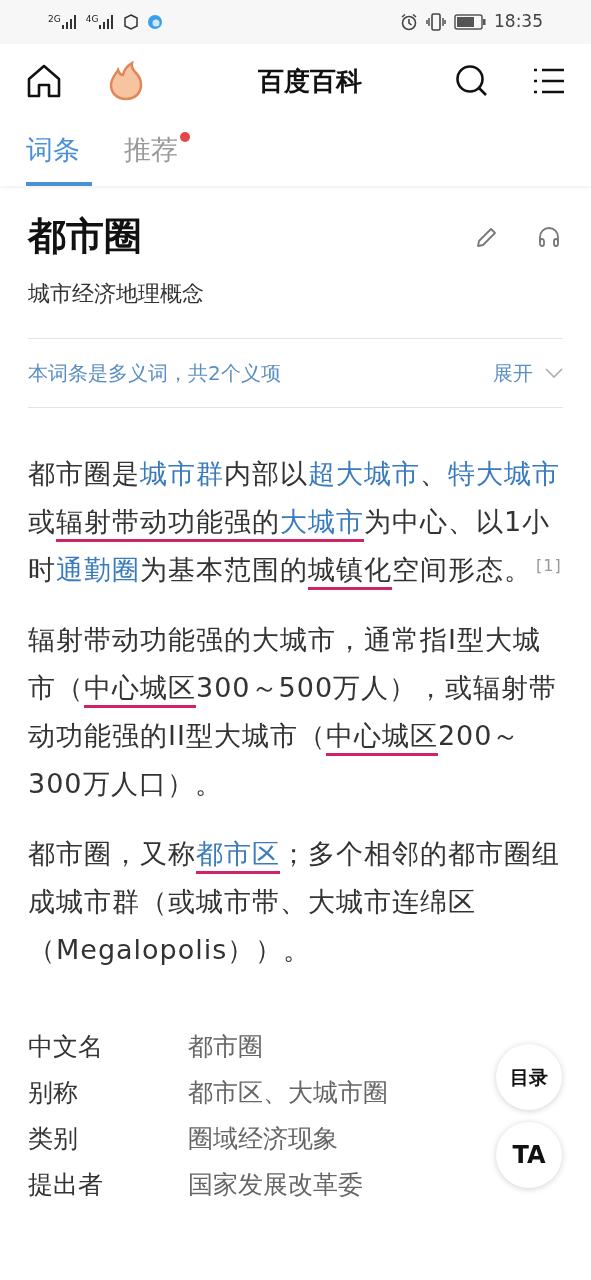  Describe the element at coordinates (549, 236) in the screenshot. I see `headphones-icon` at that location.